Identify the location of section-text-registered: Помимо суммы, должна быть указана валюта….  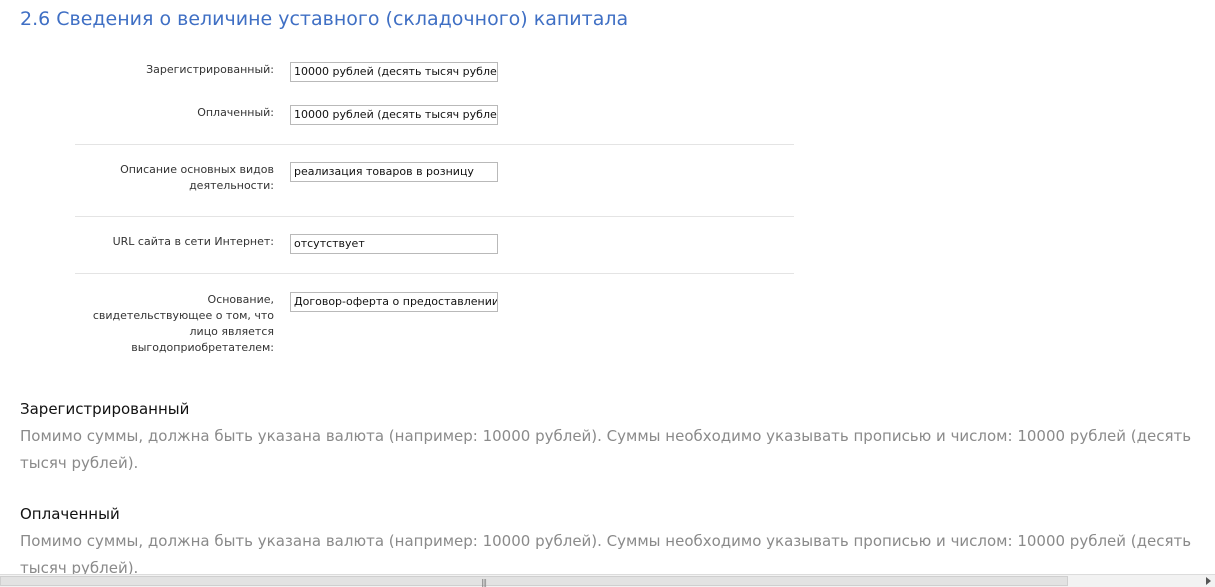
(606, 449).